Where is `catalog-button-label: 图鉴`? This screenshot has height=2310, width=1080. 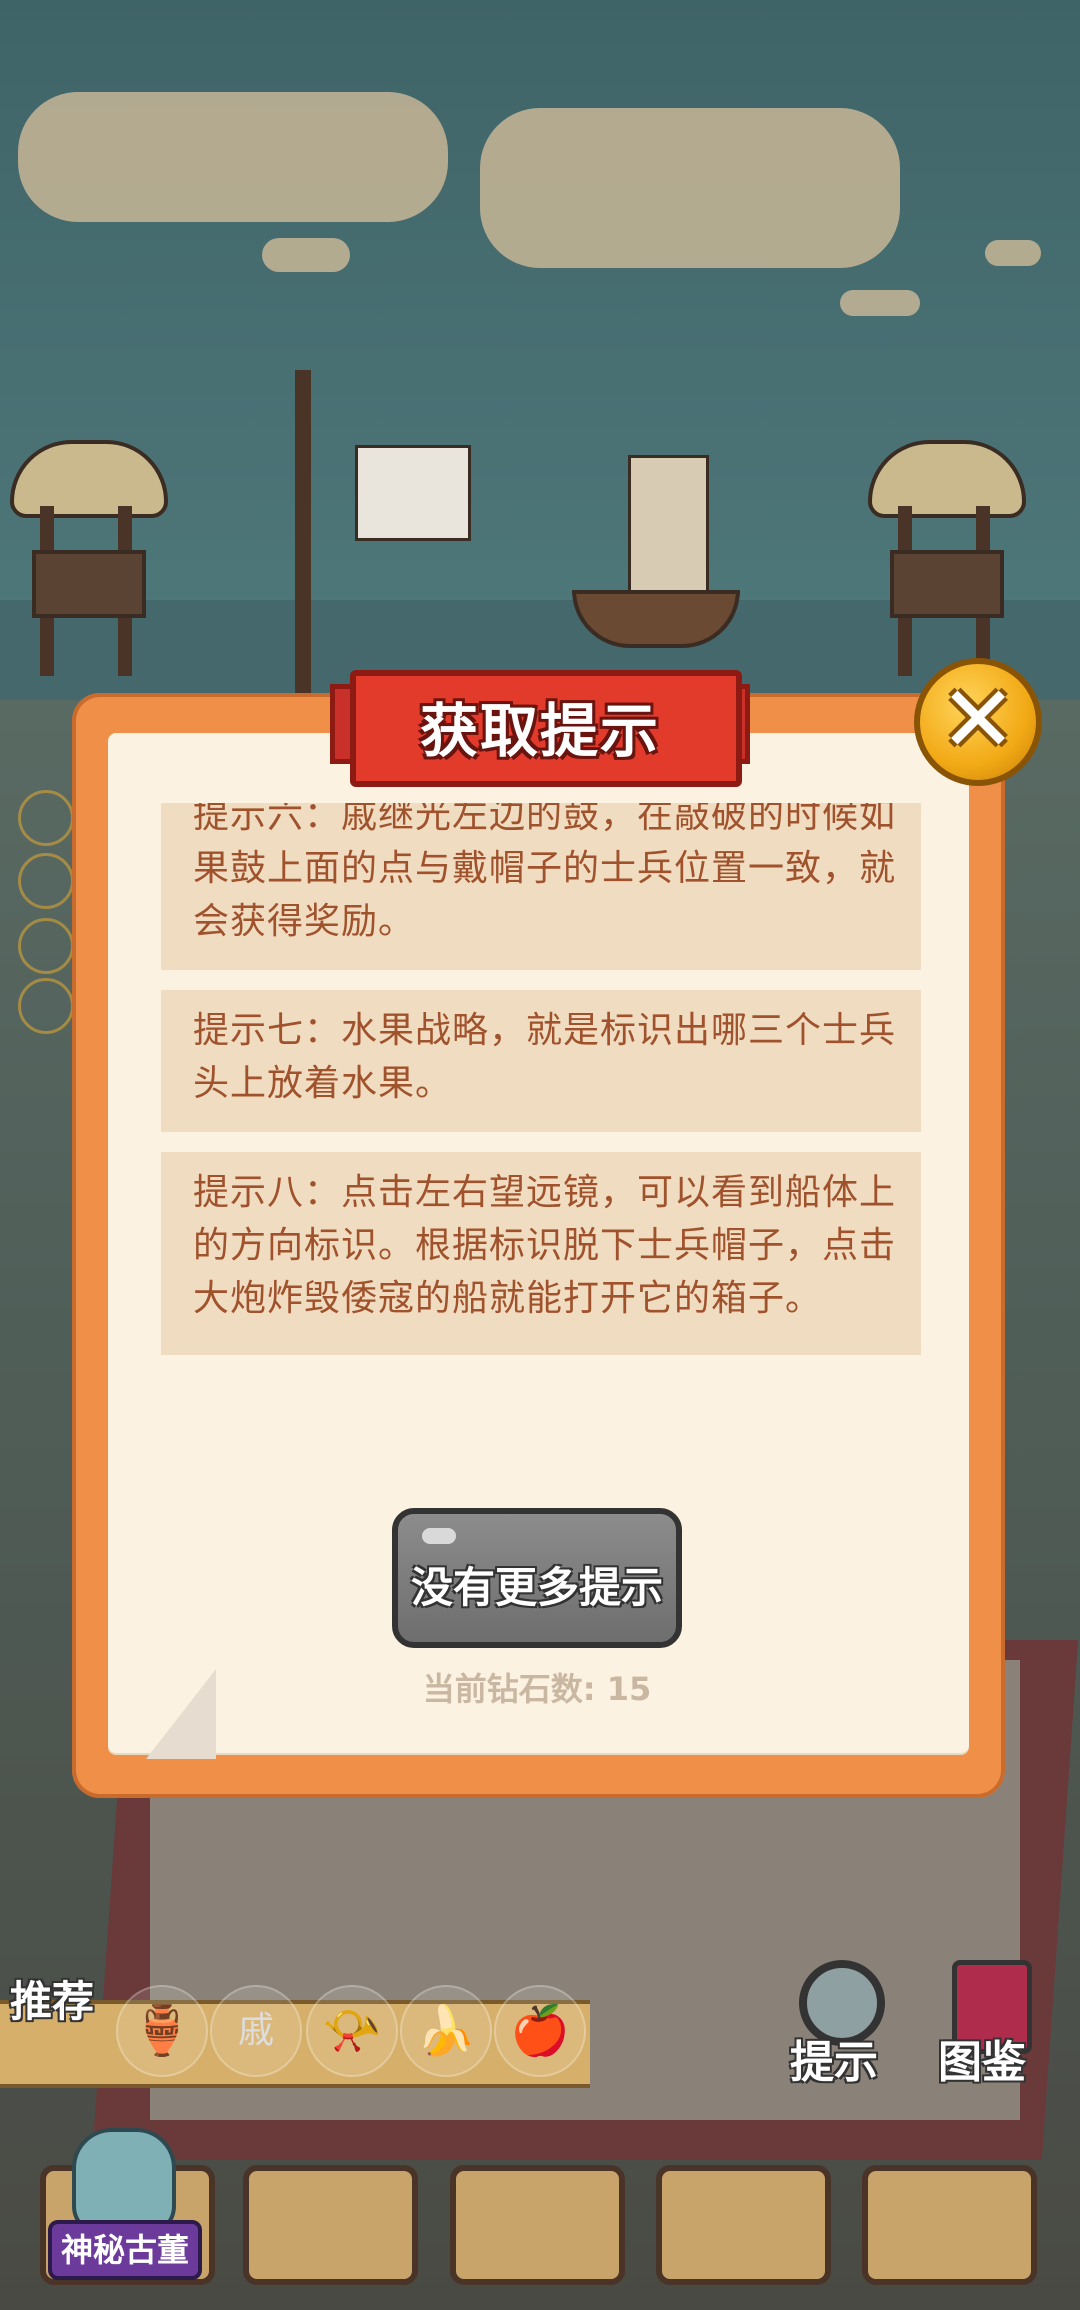 catalog-button-label: 图鉴 is located at coordinates (982, 2062).